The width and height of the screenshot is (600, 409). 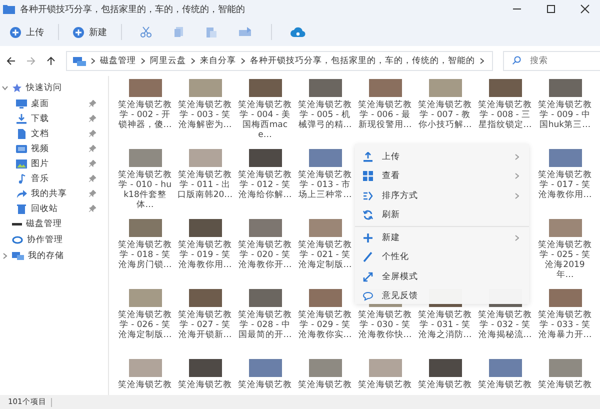 I want to click on copy-icon, so click(x=179, y=32).